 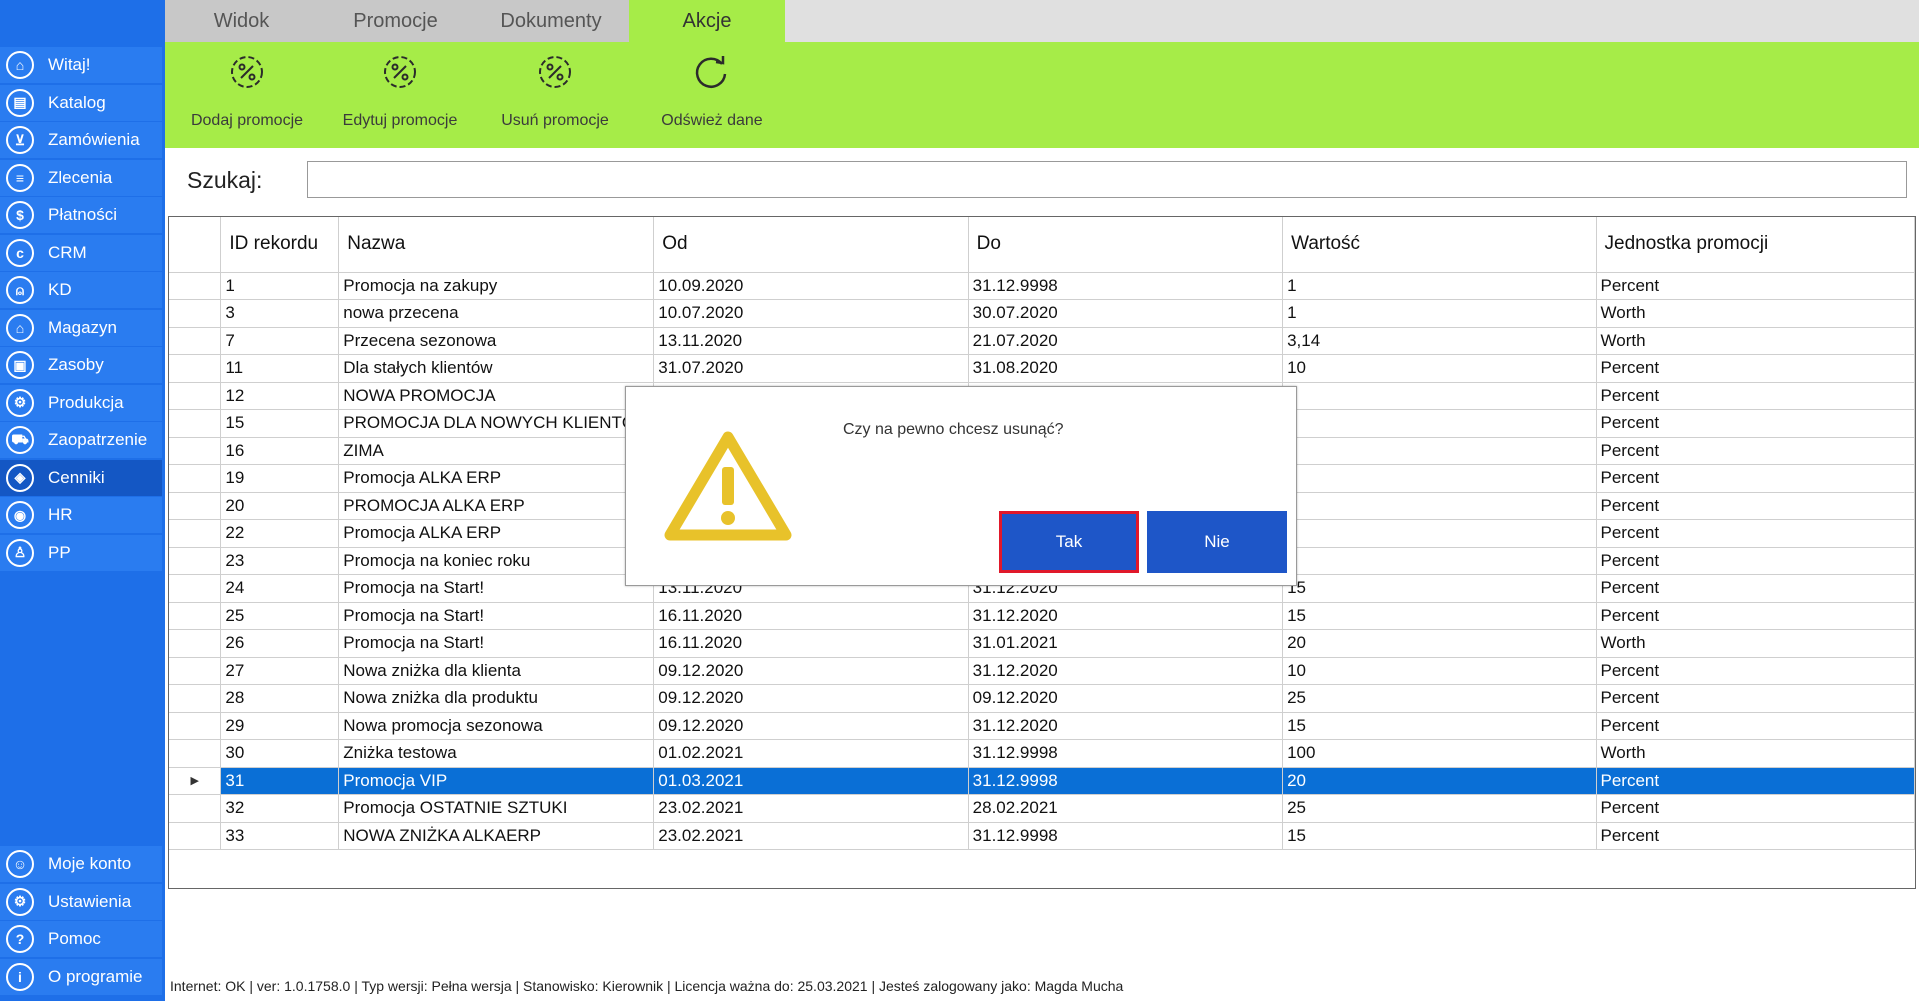 What do you see at coordinates (1217, 542) in the screenshot?
I see `no-button: Nie` at bounding box center [1217, 542].